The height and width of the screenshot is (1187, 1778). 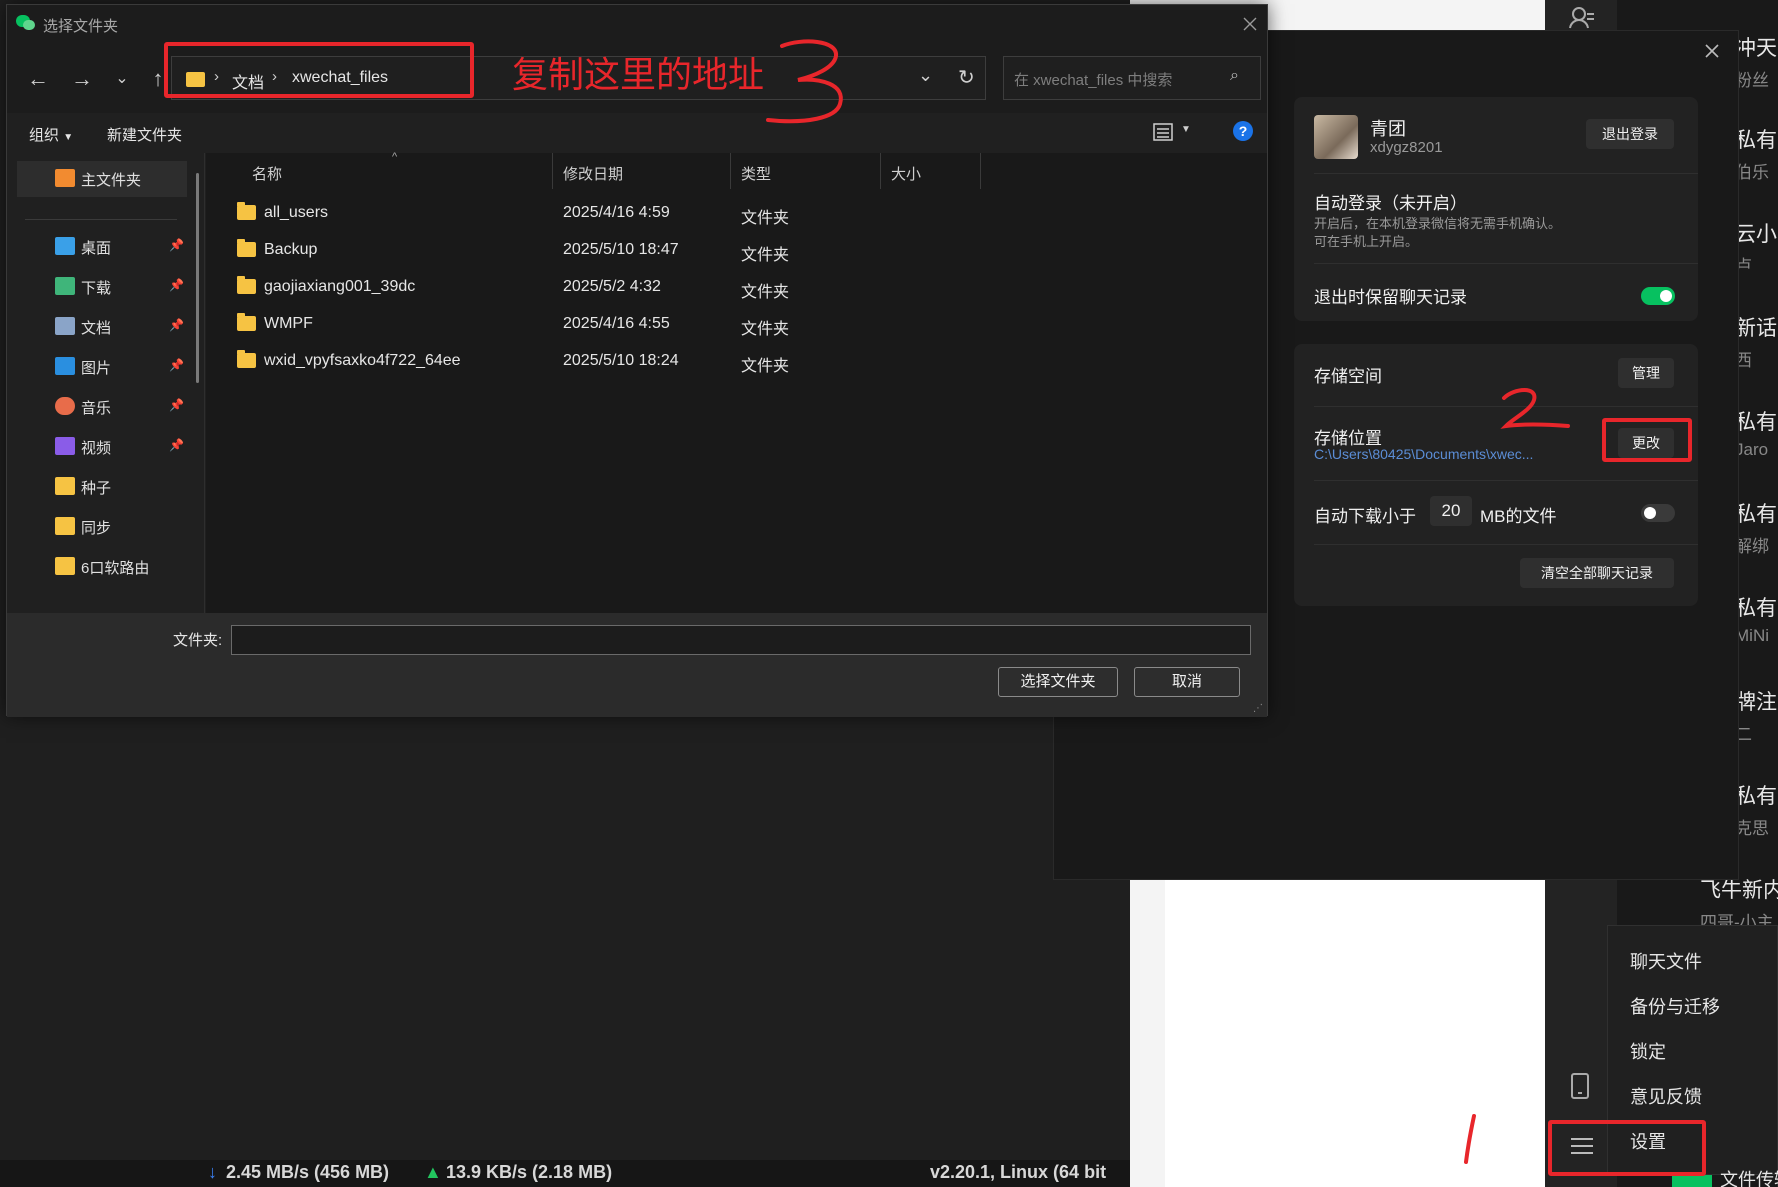 What do you see at coordinates (1336, 137) in the screenshot?
I see `avatar` at bounding box center [1336, 137].